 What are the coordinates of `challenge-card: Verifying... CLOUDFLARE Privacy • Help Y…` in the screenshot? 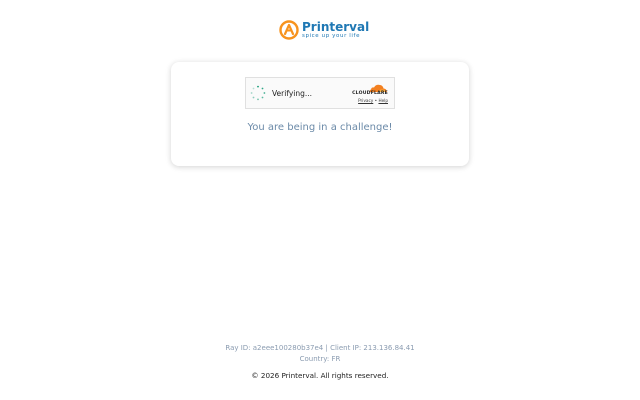 It's located at (320, 114).